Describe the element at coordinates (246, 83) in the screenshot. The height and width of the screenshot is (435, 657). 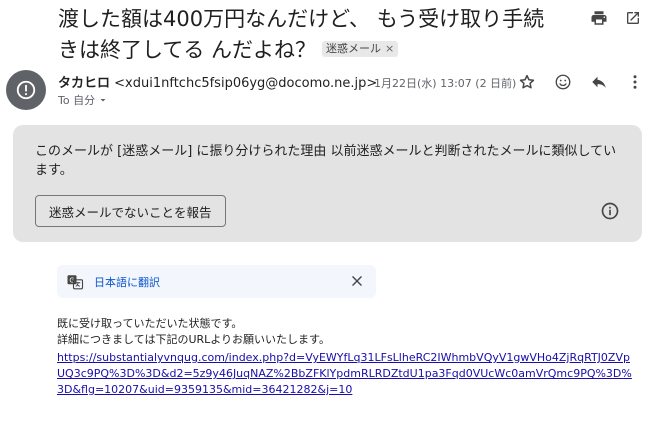
I see `sender-email: <xdui1nftchc5fsip06yg@docomo.ne.jp>` at that location.